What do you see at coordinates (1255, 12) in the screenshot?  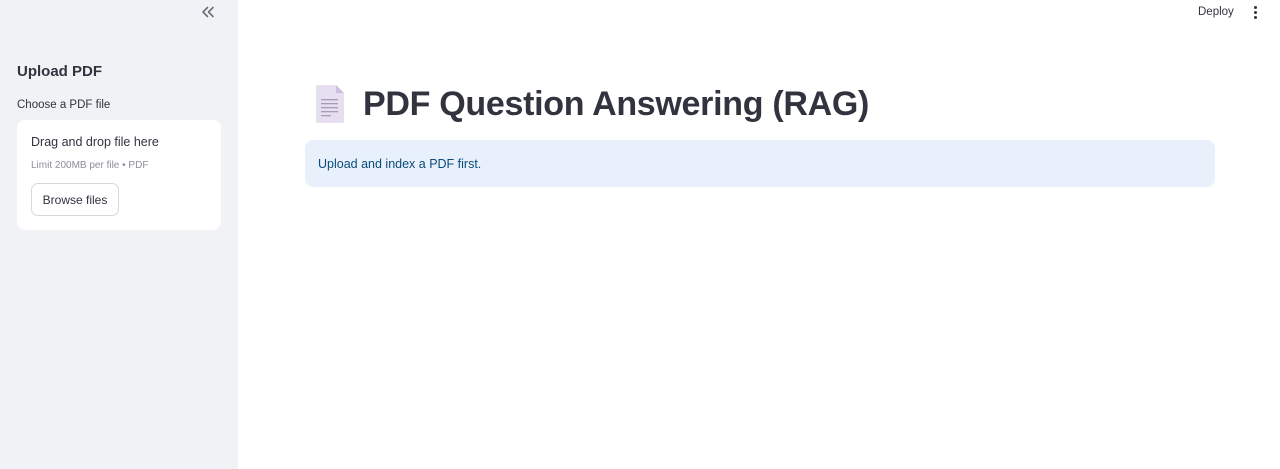 I see `main-menu-button` at bounding box center [1255, 12].